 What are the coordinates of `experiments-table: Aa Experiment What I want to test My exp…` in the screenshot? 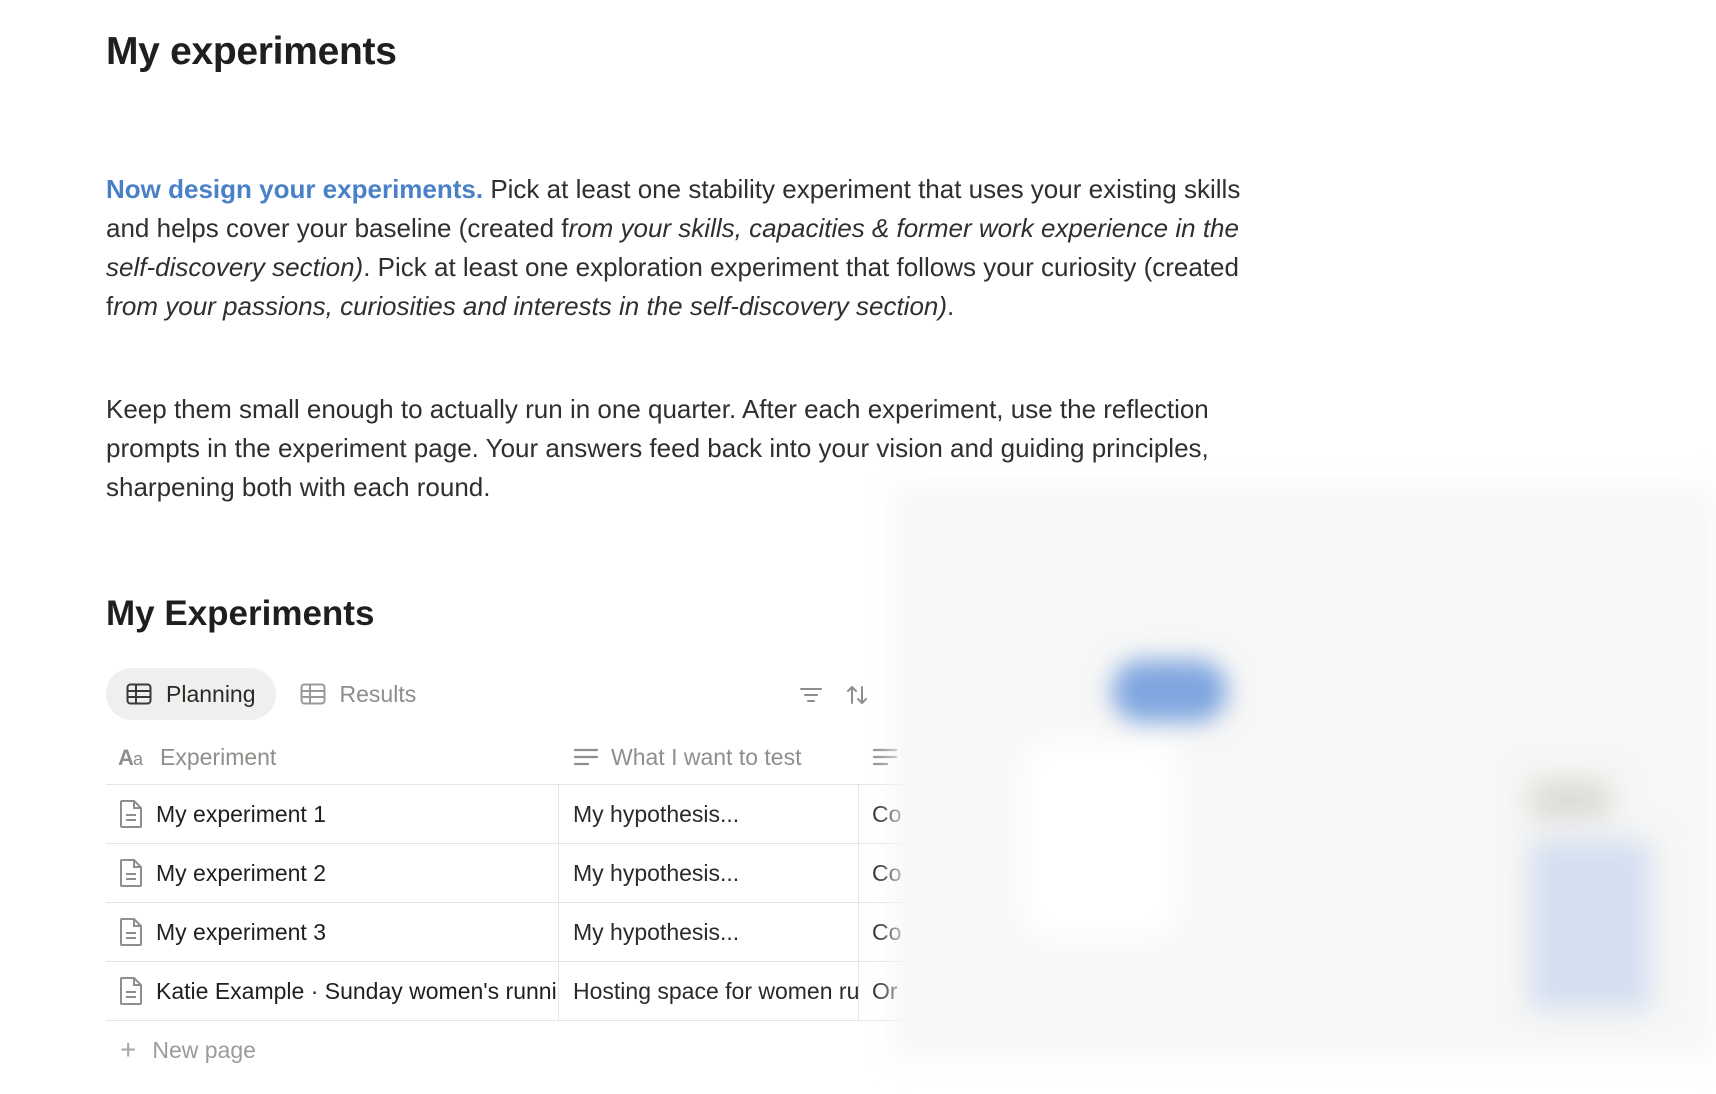 It's located at (506, 904).